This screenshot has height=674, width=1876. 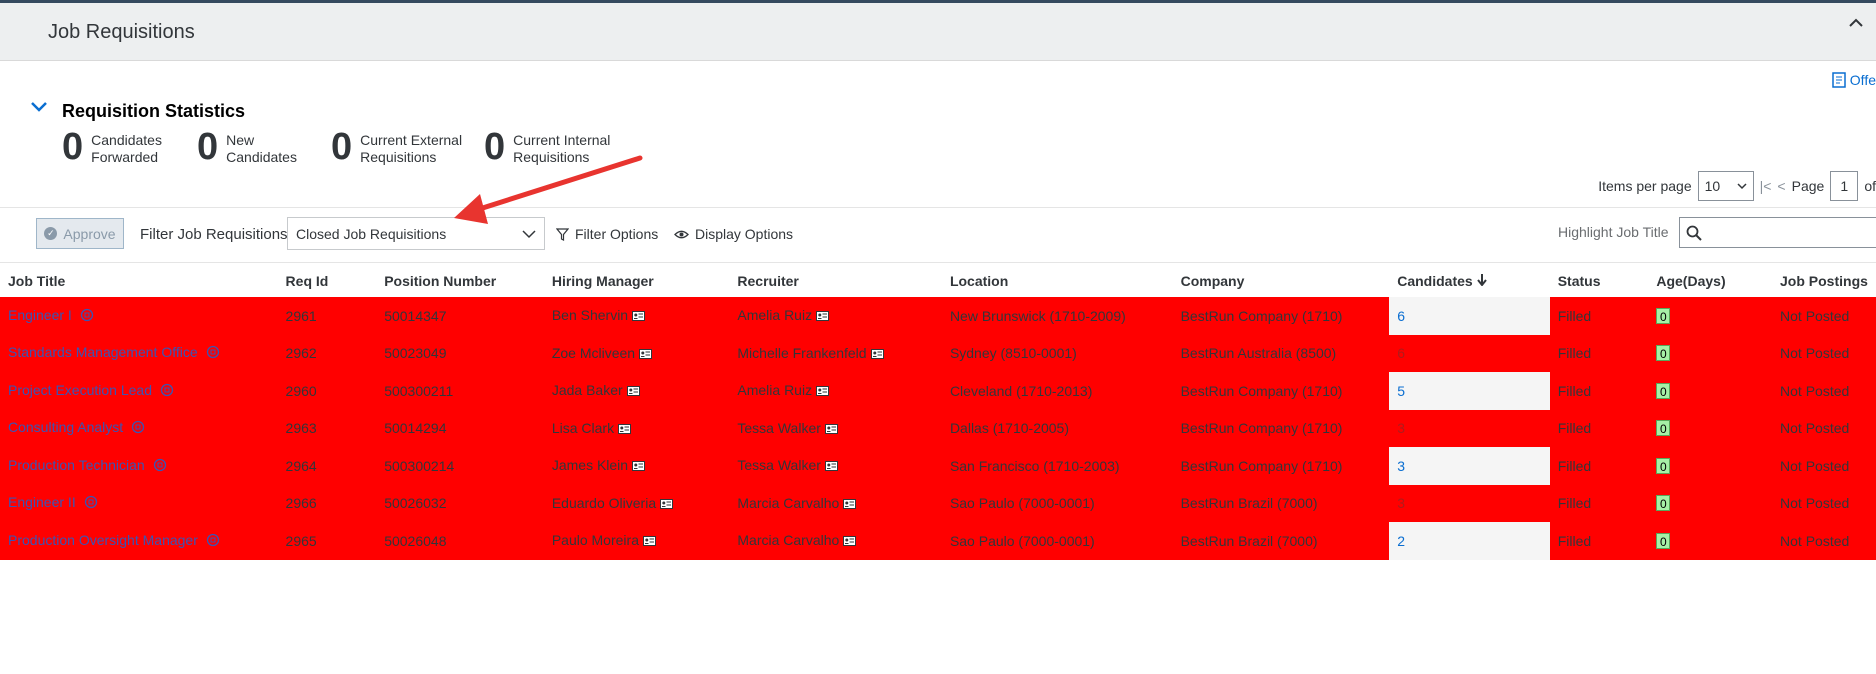 I want to click on location-cell: San Francisco (1710-2003), so click(x=1057, y=466).